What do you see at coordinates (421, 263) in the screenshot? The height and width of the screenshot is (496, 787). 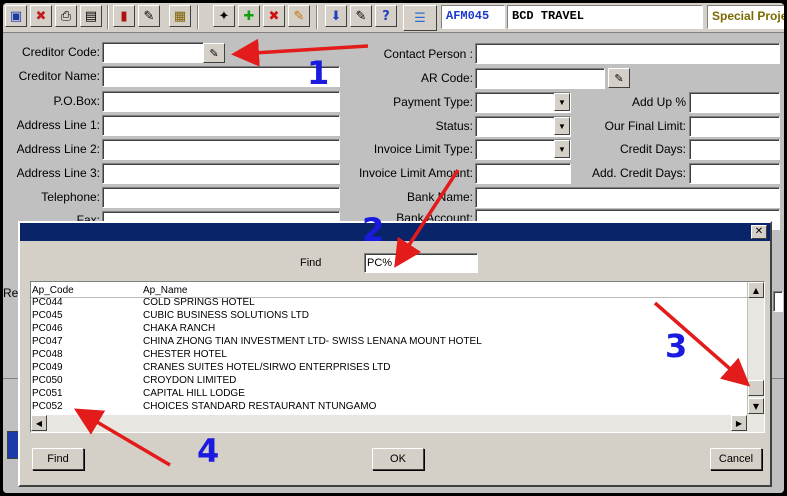 I see `find-input: PC%` at bounding box center [421, 263].